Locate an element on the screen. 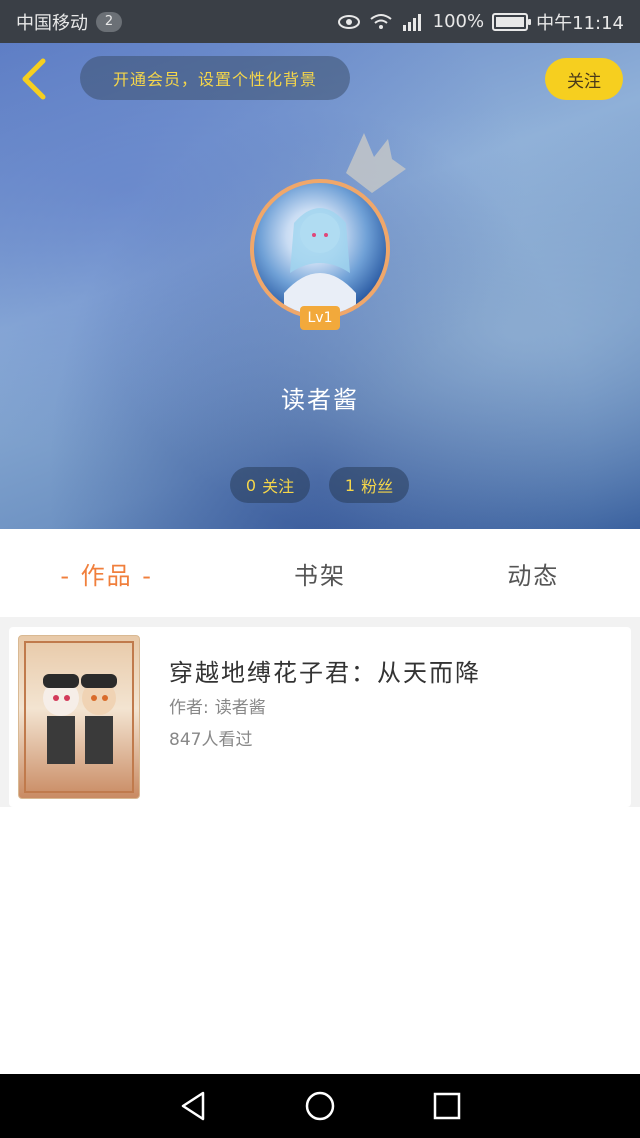 The width and height of the screenshot is (640, 1138). nav-recent-button is located at coordinates (447, 1106).